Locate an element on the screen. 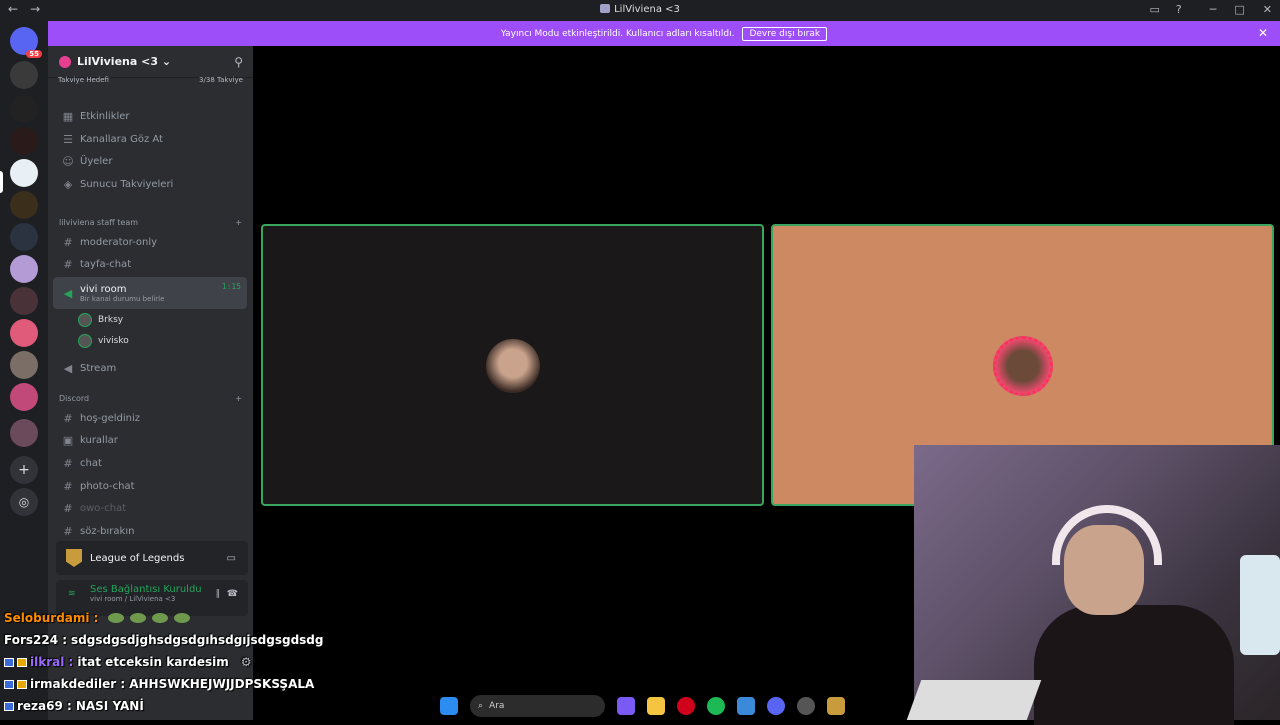  title-controls: ▭ ? ─ □ ✕ is located at coordinates (1211, 9).